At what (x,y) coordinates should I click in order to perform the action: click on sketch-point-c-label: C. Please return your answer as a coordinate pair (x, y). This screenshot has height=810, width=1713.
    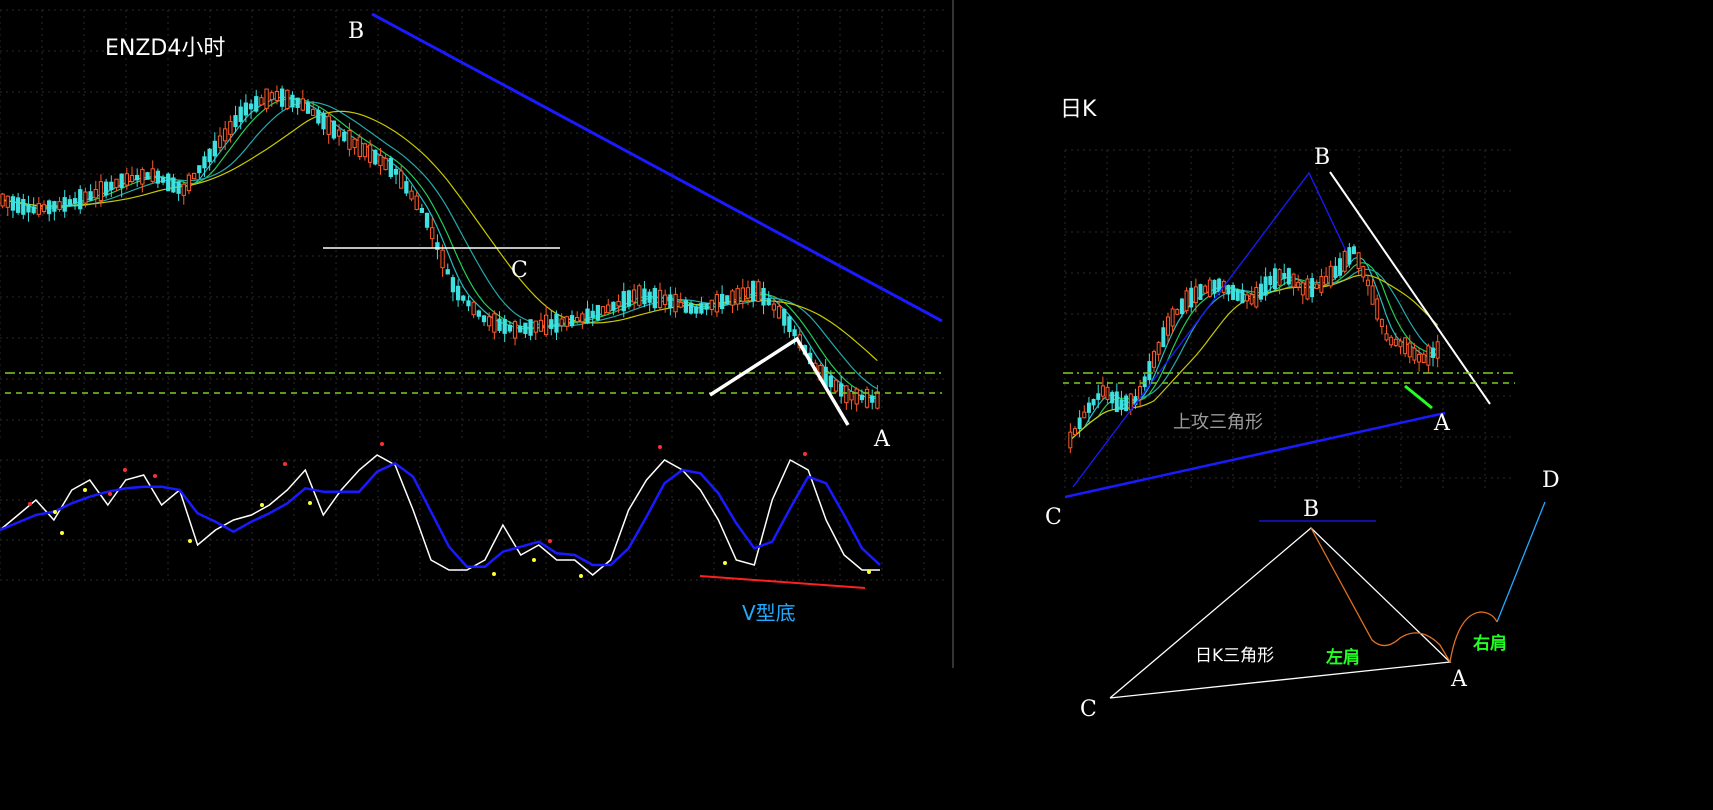
    Looking at the image, I should click on (1088, 709).